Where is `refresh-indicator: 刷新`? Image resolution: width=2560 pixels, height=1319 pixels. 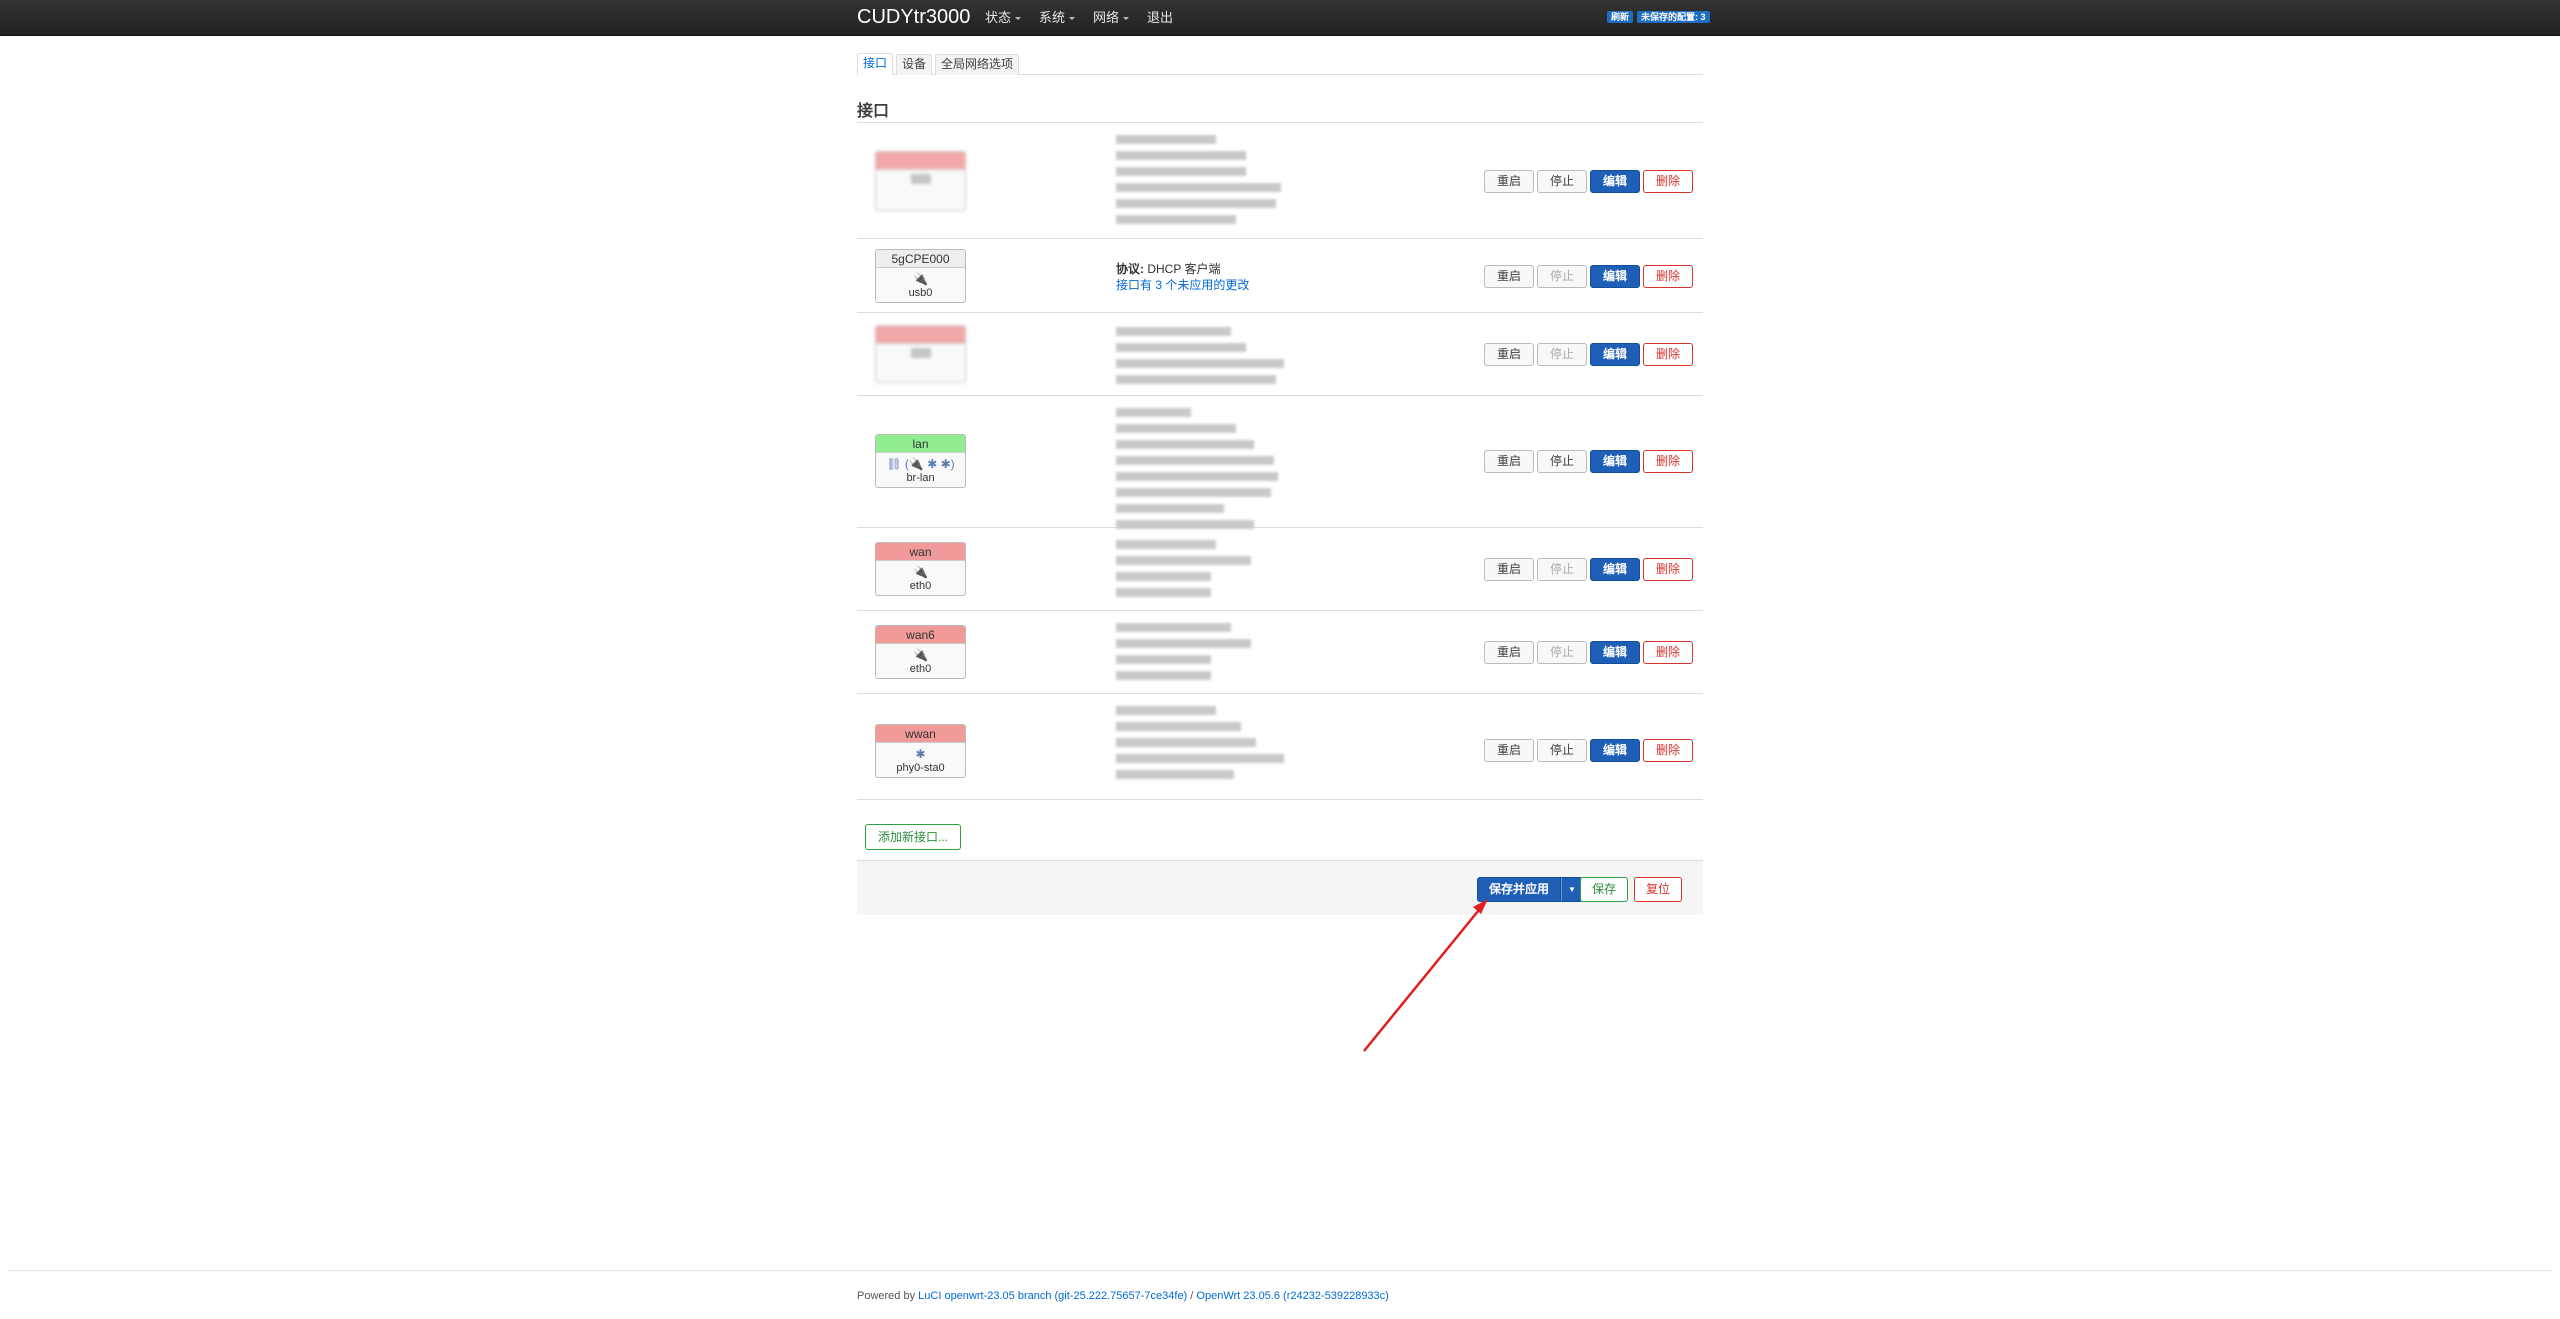
refresh-indicator: 刷新 is located at coordinates (1620, 17).